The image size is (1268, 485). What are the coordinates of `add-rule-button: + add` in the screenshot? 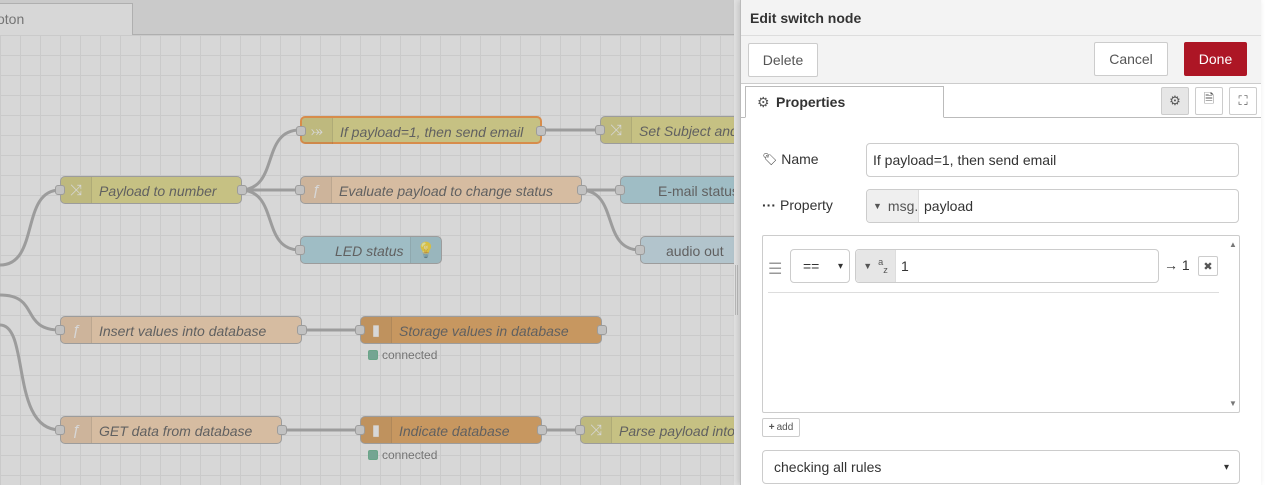 It's located at (781, 427).